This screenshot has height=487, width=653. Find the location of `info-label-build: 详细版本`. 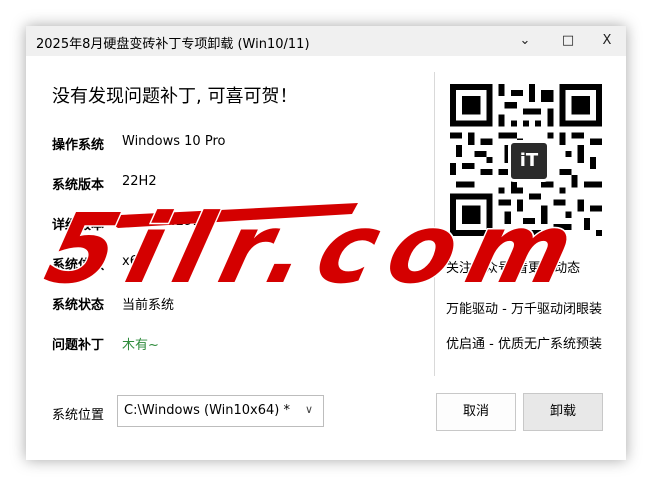

info-label-build: 详细版本 is located at coordinates (78, 225).